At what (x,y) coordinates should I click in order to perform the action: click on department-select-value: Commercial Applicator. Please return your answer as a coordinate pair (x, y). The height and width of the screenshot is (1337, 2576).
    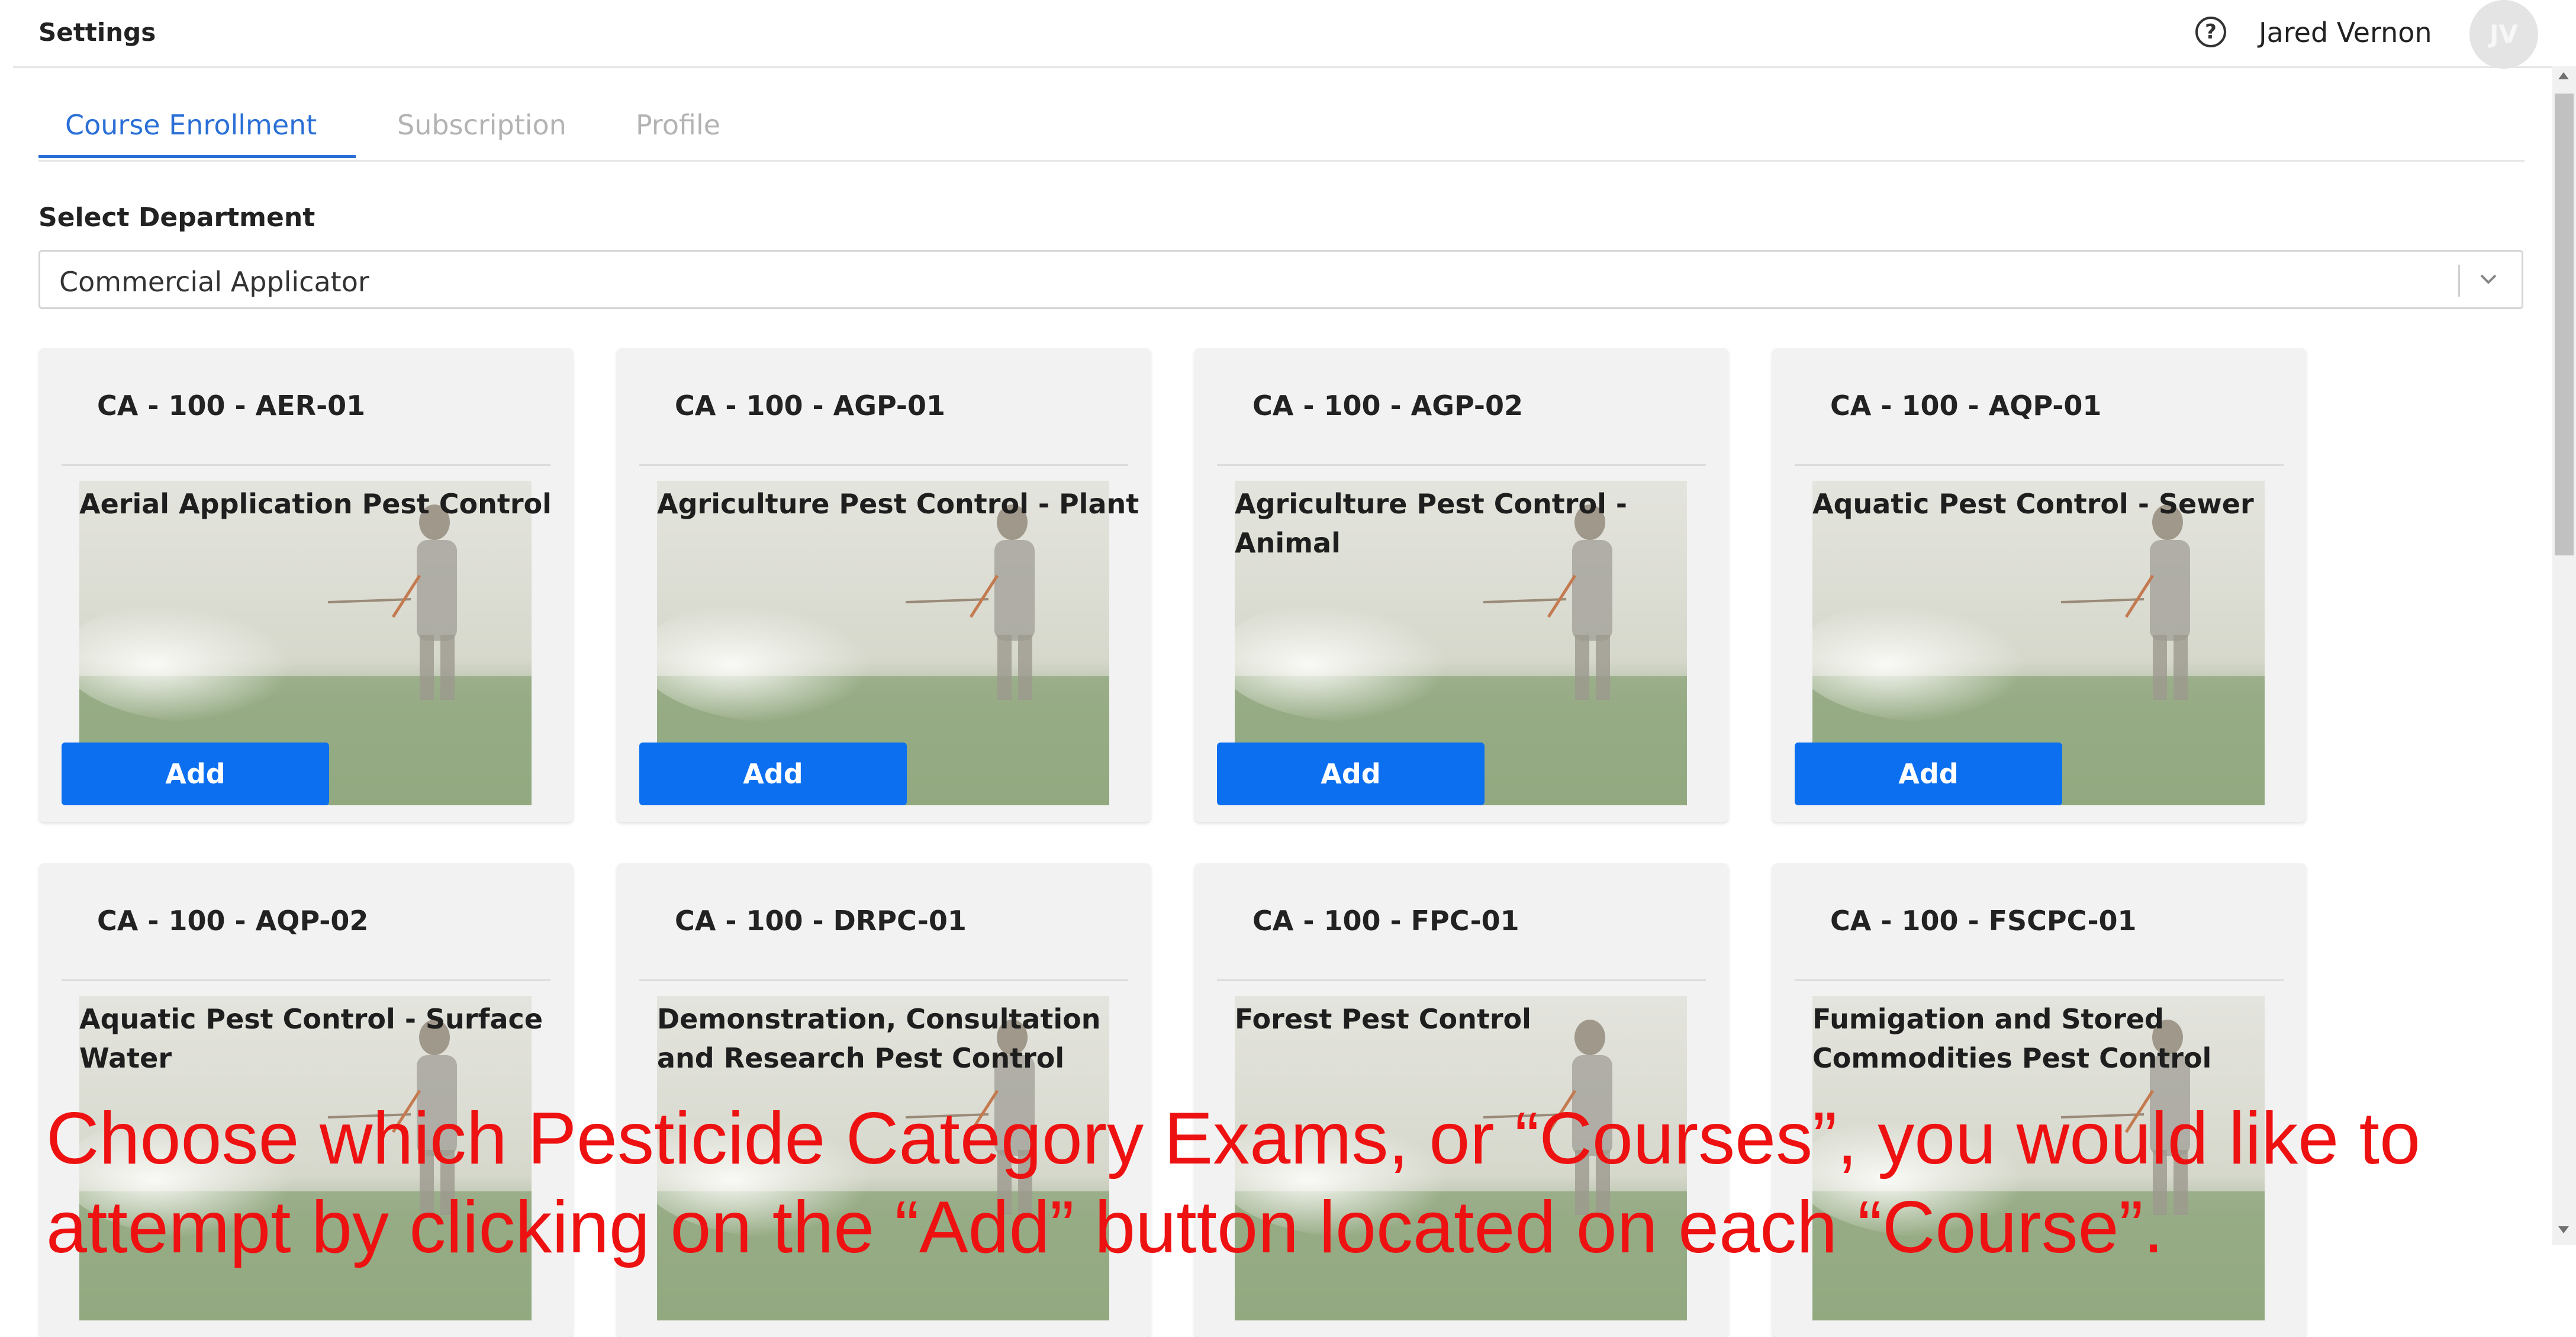
    Looking at the image, I should click on (214, 282).